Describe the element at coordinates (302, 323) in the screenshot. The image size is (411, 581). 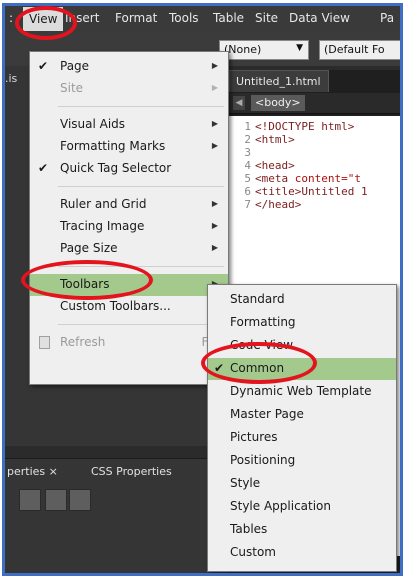
I see `submenu-item-formatting: Formatting` at that location.